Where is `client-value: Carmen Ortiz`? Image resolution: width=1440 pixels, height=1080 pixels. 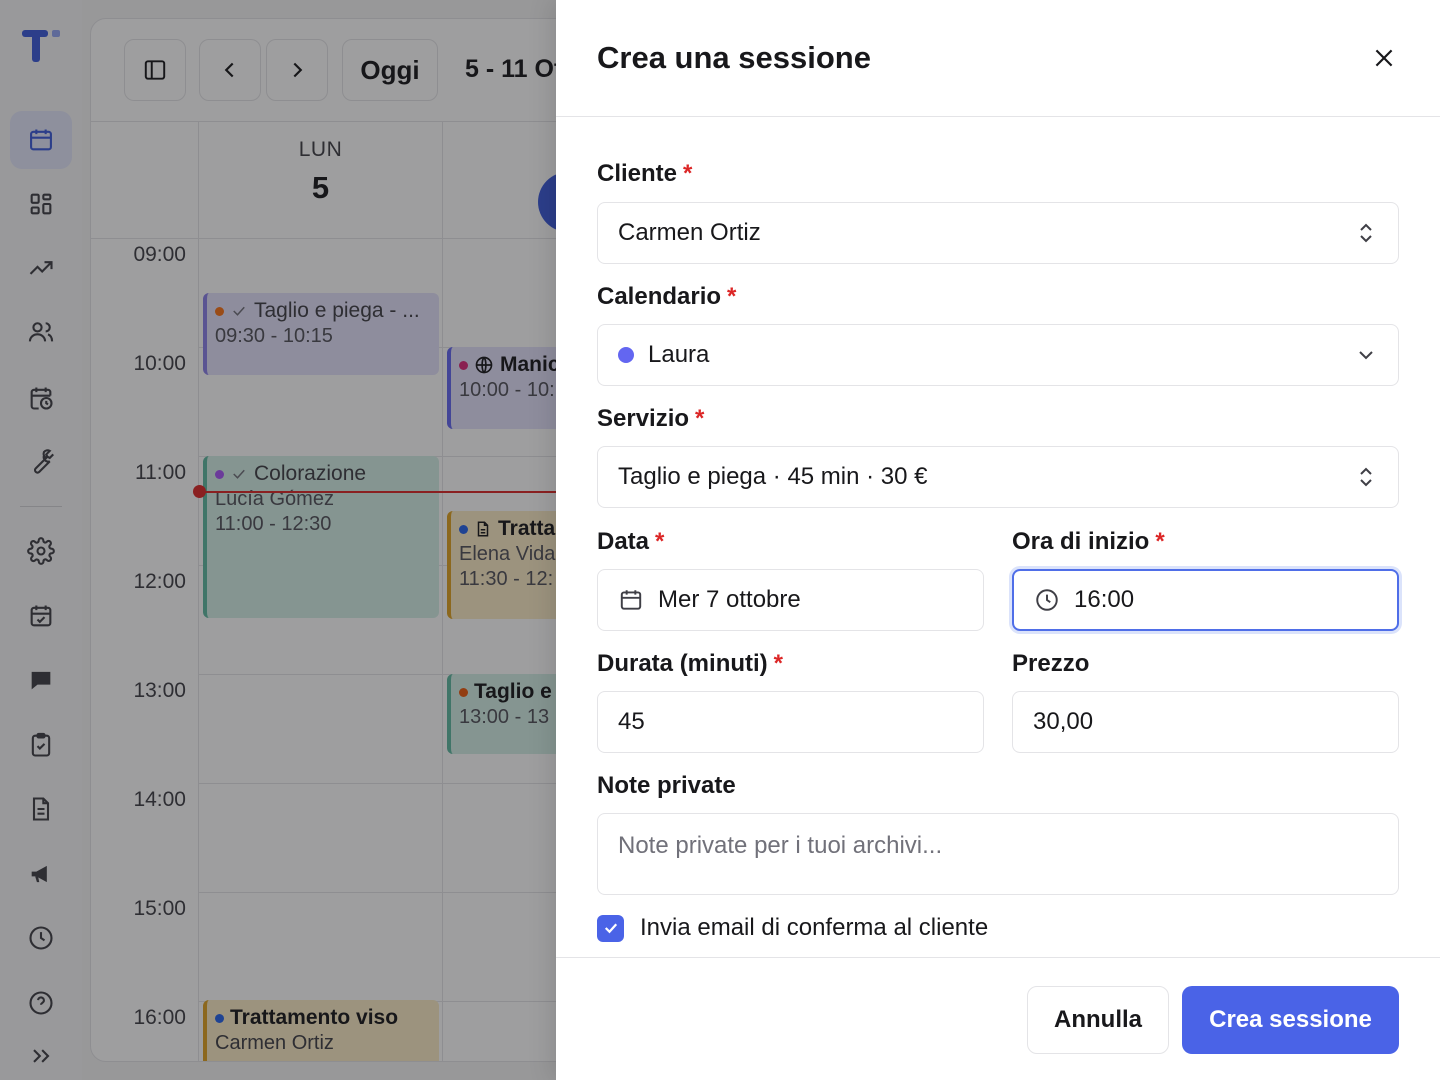 client-value: Carmen Ortiz is located at coordinates (689, 232).